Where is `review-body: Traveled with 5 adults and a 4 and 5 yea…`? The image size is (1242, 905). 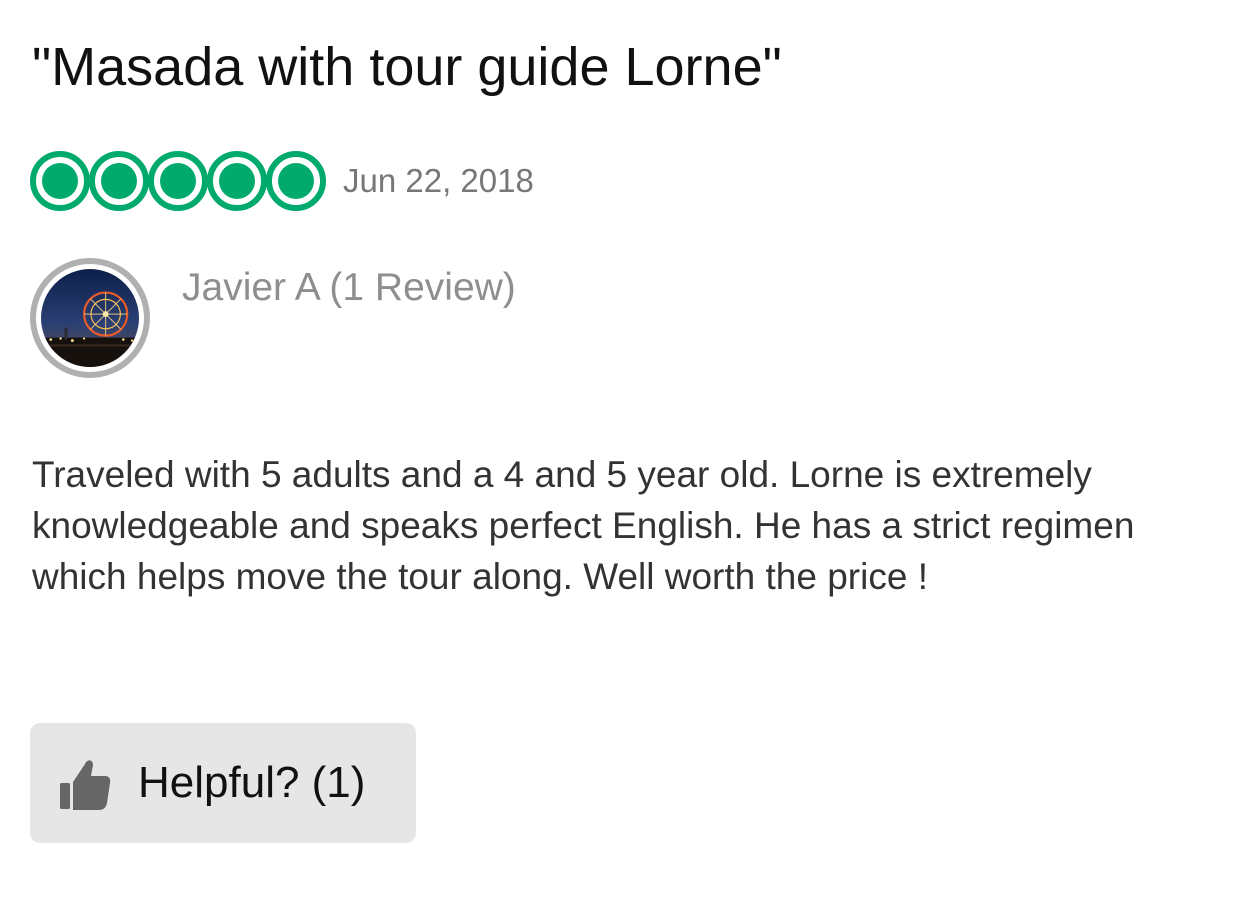 review-body: Traveled with 5 adults and a 4 and 5 yea… is located at coordinates (583, 525).